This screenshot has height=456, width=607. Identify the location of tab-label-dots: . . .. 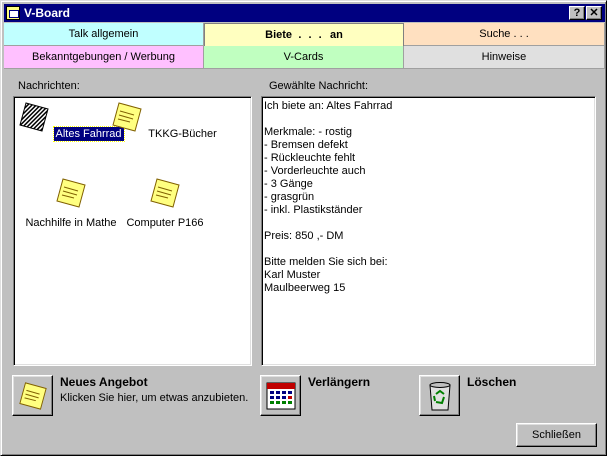
(311, 35).